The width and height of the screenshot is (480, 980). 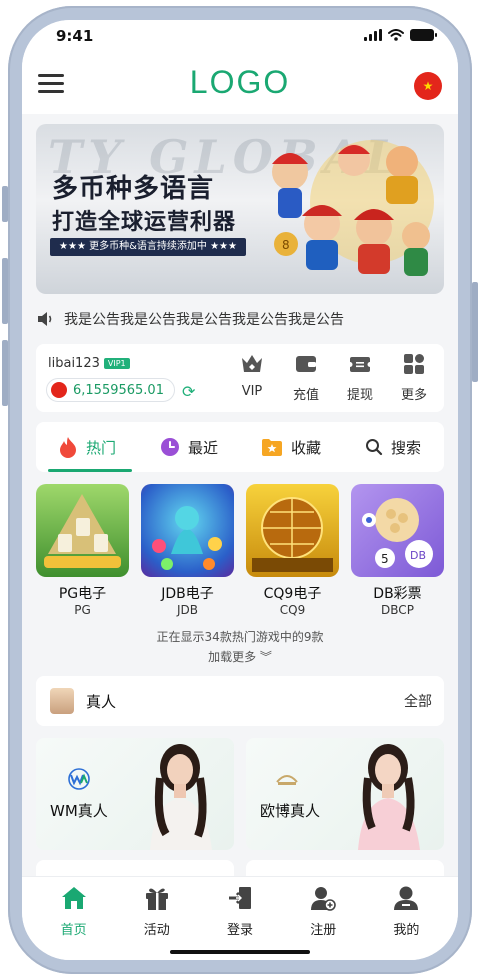 What do you see at coordinates (423, 35) in the screenshot?
I see `battery-icon` at bounding box center [423, 35].